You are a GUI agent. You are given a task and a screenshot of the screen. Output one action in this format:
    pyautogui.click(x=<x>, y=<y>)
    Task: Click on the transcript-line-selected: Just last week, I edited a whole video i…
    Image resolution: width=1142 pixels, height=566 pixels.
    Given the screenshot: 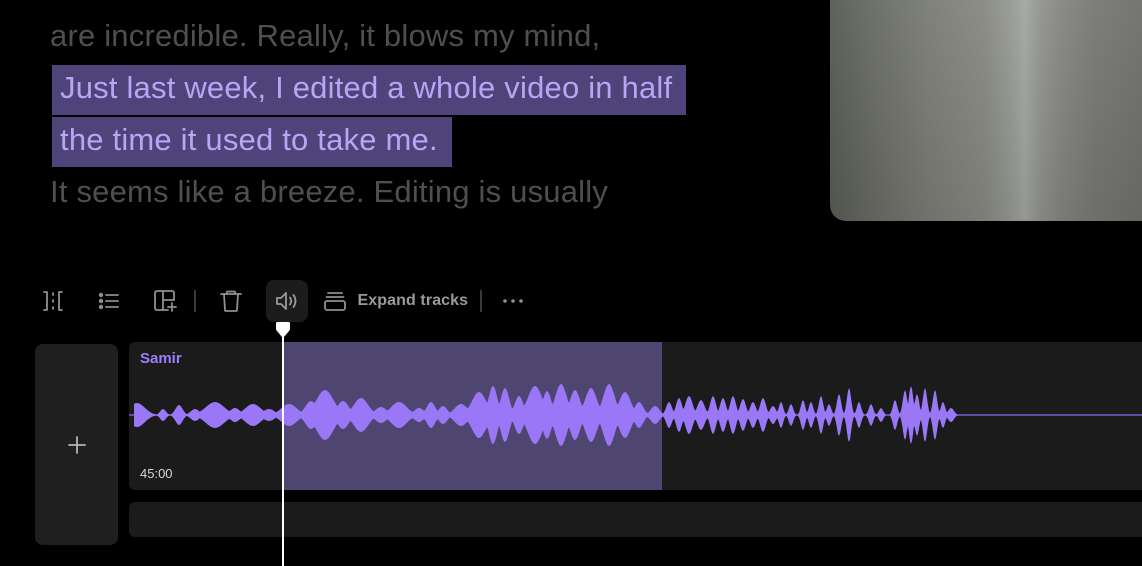 What is the action you would take?
    pyautogui.click(x=430, y=88)
    